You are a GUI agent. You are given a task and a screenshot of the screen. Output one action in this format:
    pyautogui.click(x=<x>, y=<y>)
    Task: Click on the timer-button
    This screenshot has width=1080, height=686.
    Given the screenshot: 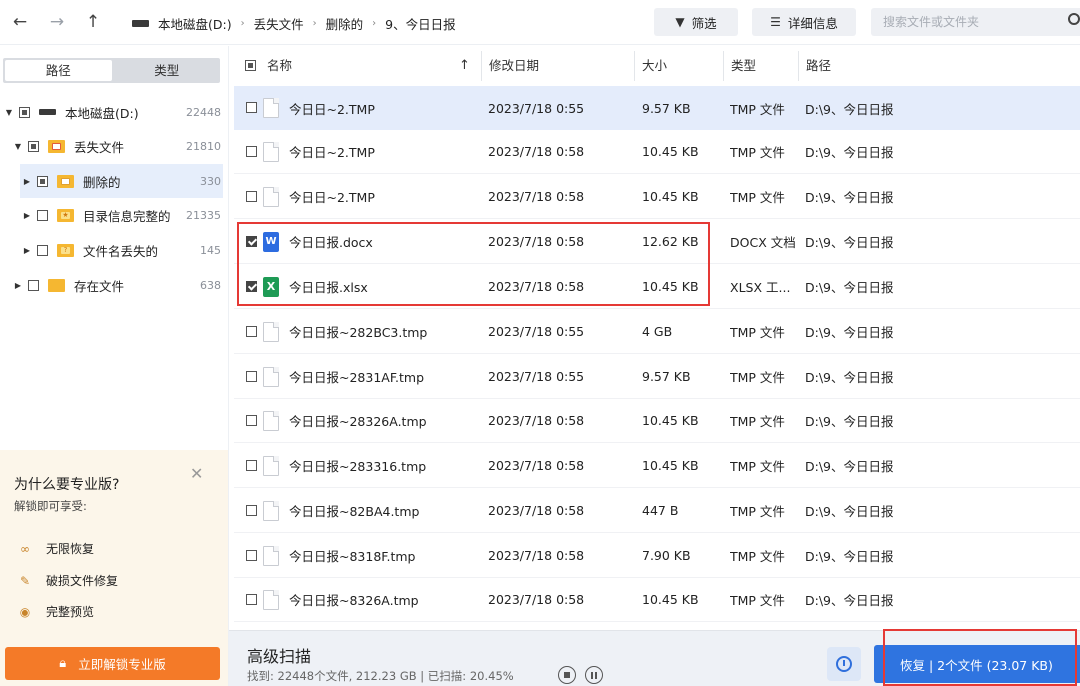 What is the action you would take?
    pyautogui.click(x=844, y=664)
    